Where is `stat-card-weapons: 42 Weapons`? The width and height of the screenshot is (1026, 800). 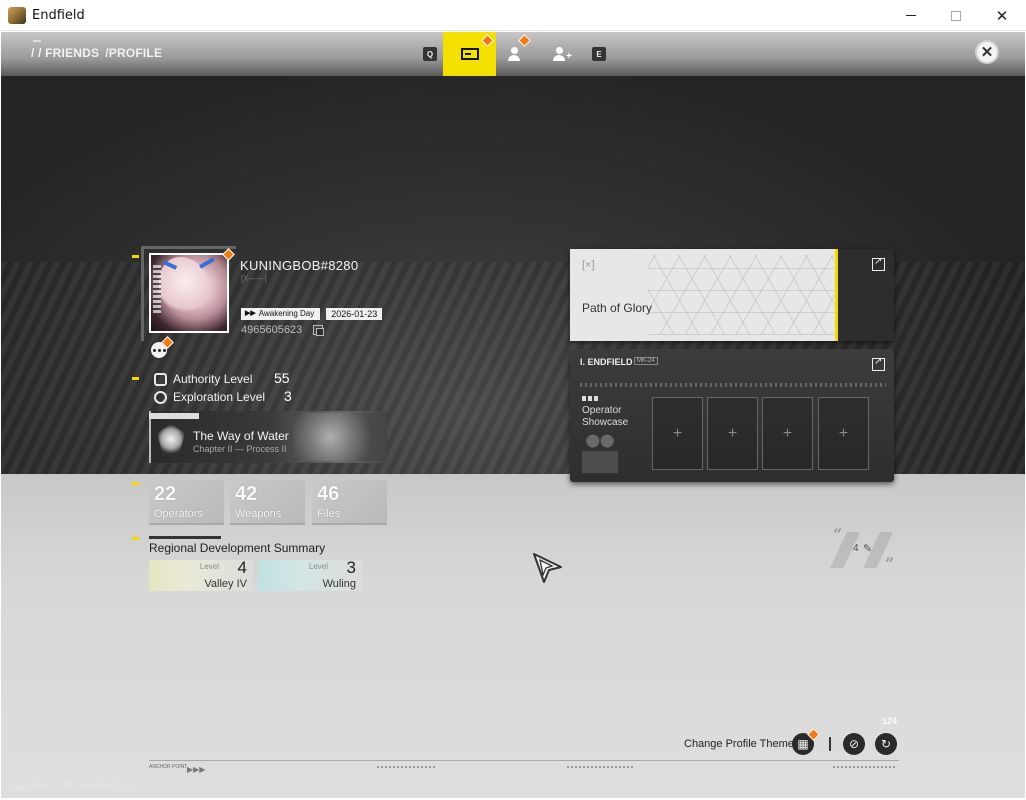
stat-card-weapons: 42 Weapons is located at coordinates (267, 502).